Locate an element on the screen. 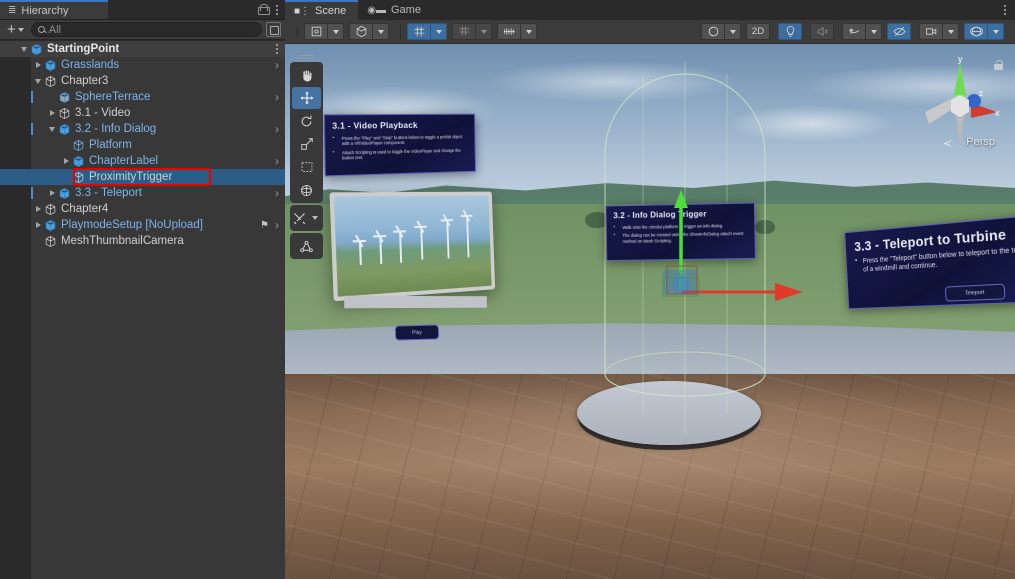 This screenshot has height=579, width=1015. tab-game: ◉▬ Game is located at coordinates (395, 10).